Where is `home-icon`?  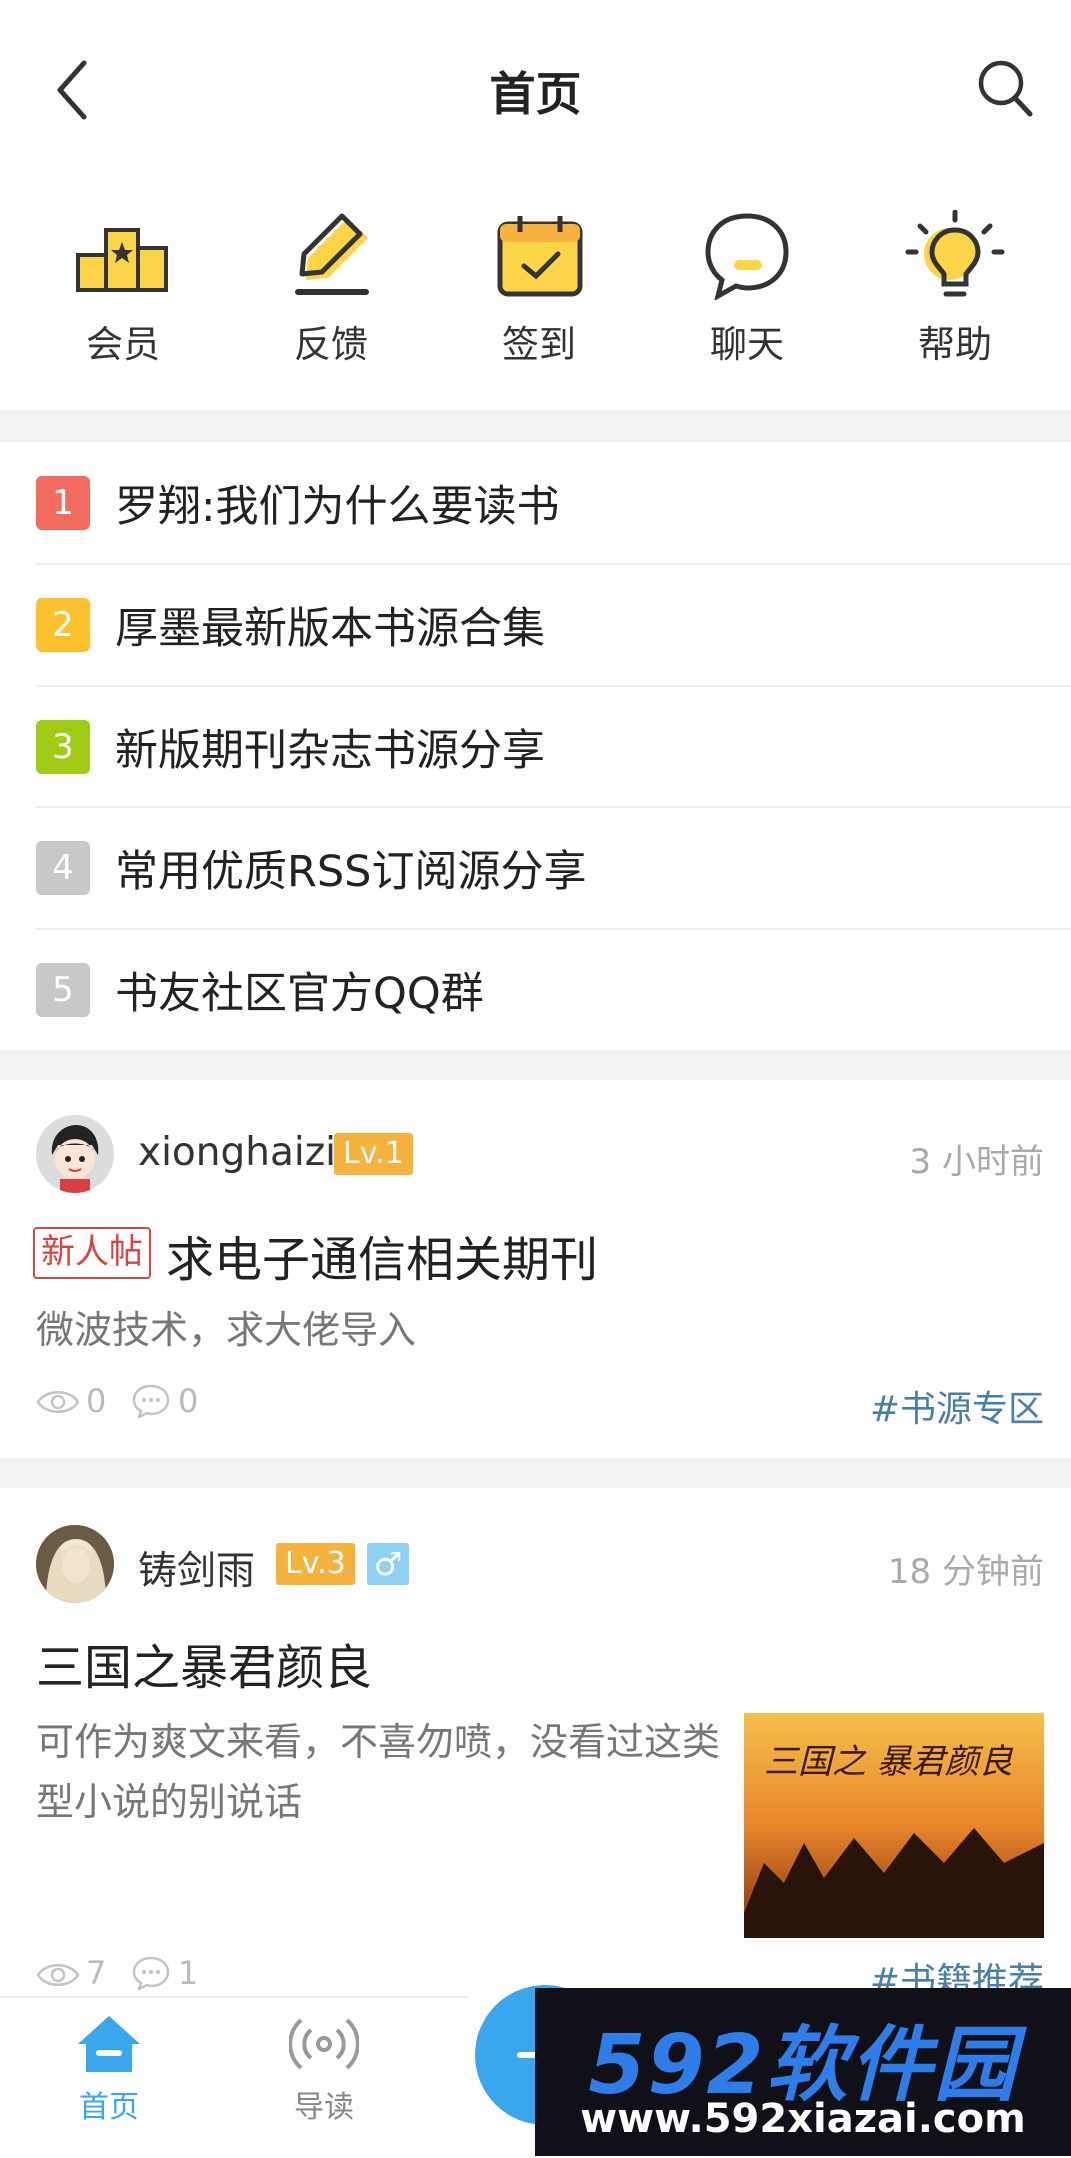 home-icon is located at coordinates (109, 2044).